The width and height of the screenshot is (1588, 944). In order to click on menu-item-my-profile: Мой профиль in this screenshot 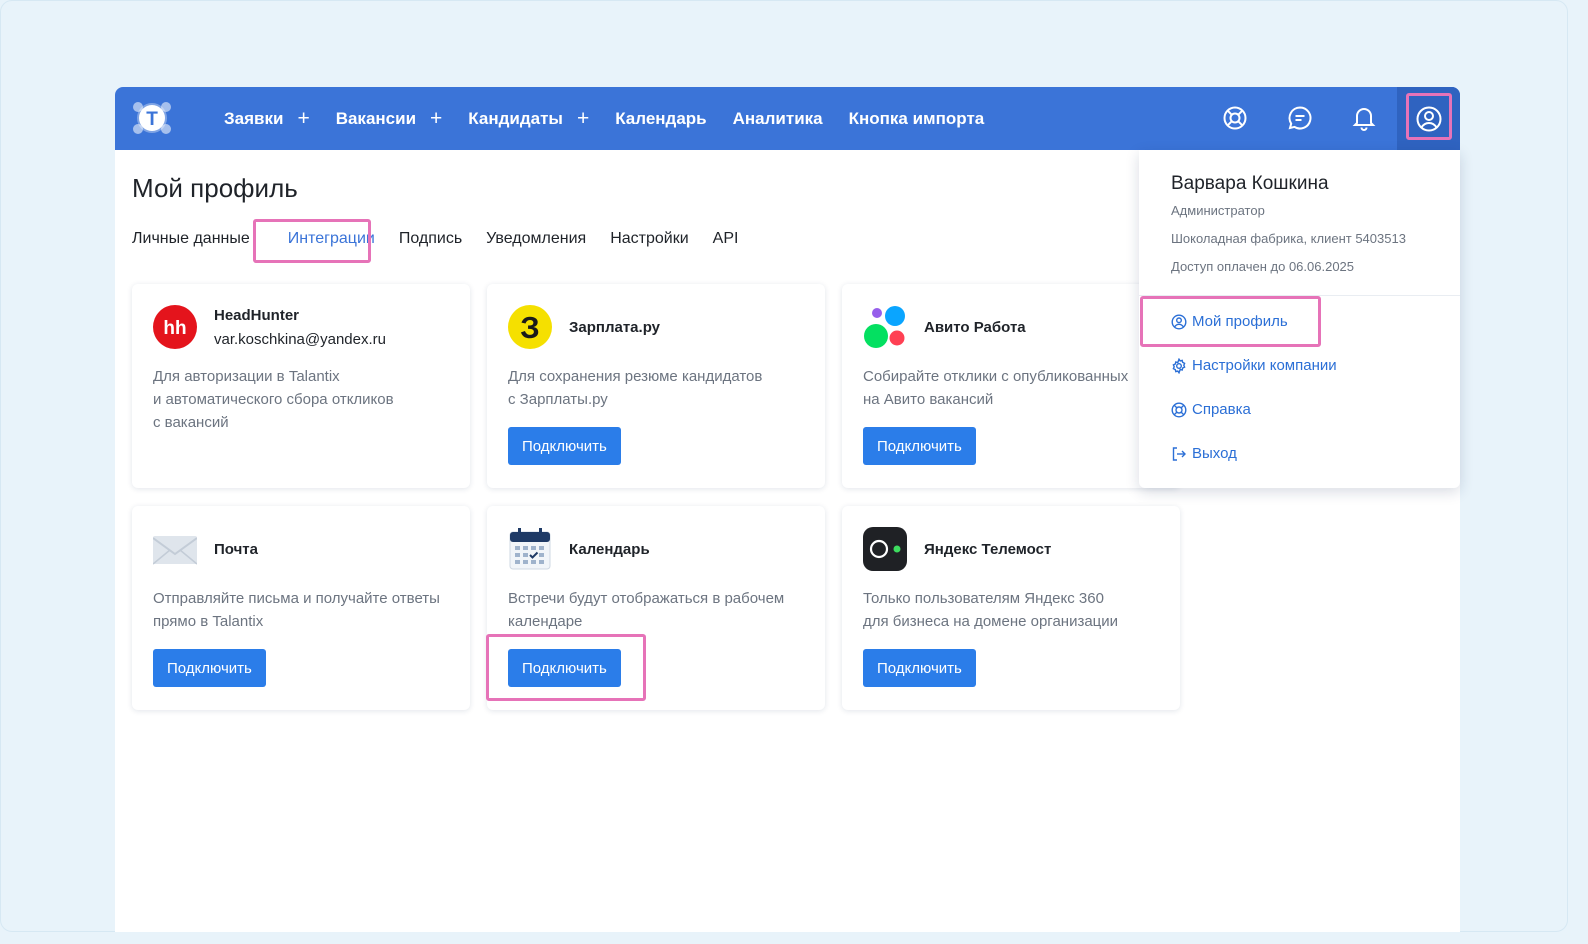, I will do `click(1229, 321)`.